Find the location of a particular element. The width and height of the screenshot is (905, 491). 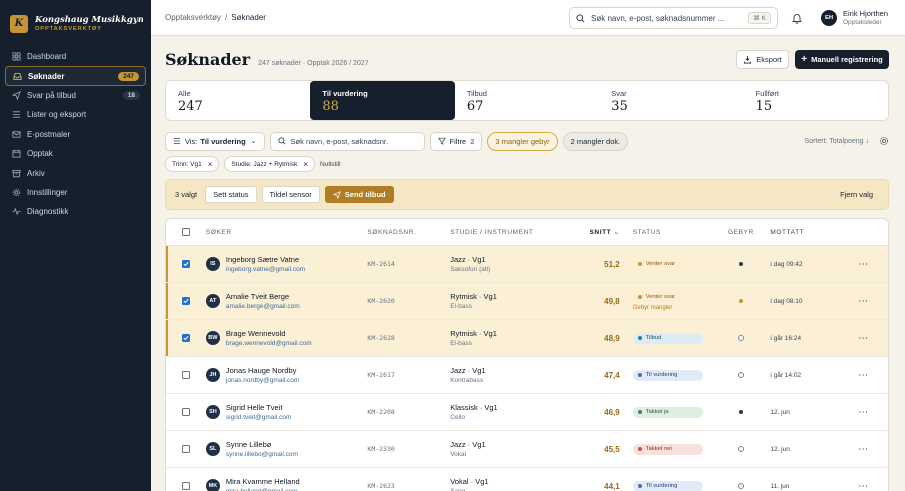

send-offer-button: Send tilbud is located at coordinates (359, 194).